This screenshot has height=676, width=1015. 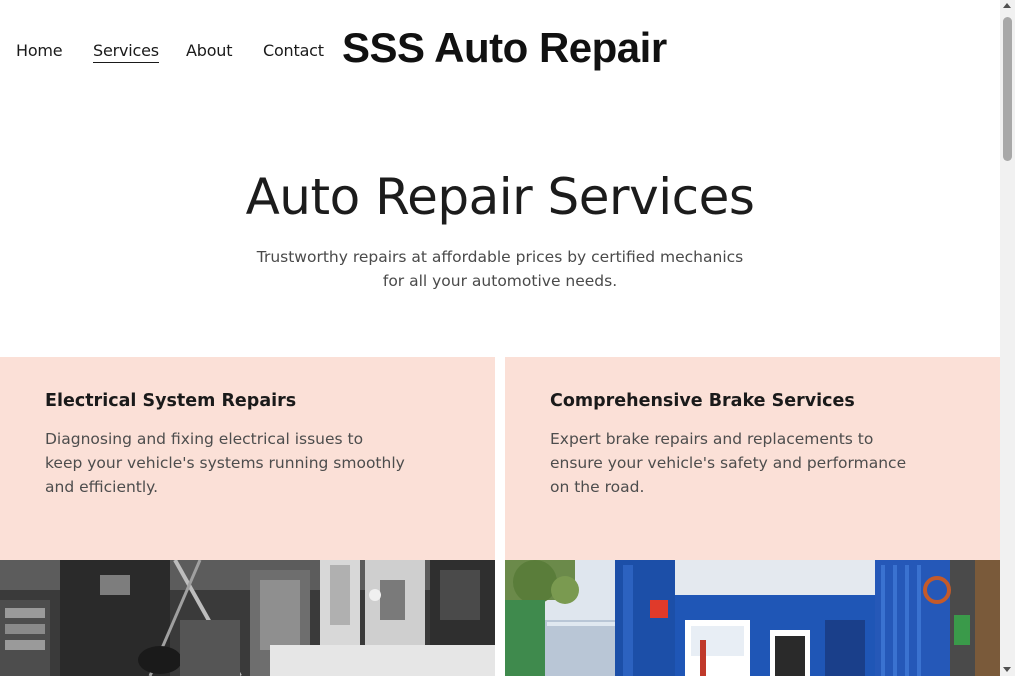 I want to click on service-card-title: Electrical System Repairs, so click(x=171, y=401).